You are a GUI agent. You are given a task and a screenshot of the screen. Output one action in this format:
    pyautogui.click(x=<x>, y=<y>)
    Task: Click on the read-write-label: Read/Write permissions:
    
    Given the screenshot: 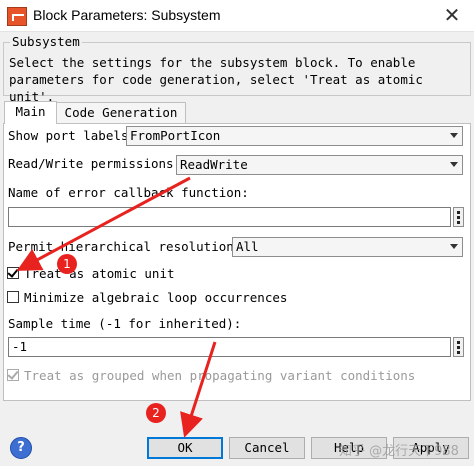 What is the action you would take?
    pyautogui.click(x=95, y=163)
    